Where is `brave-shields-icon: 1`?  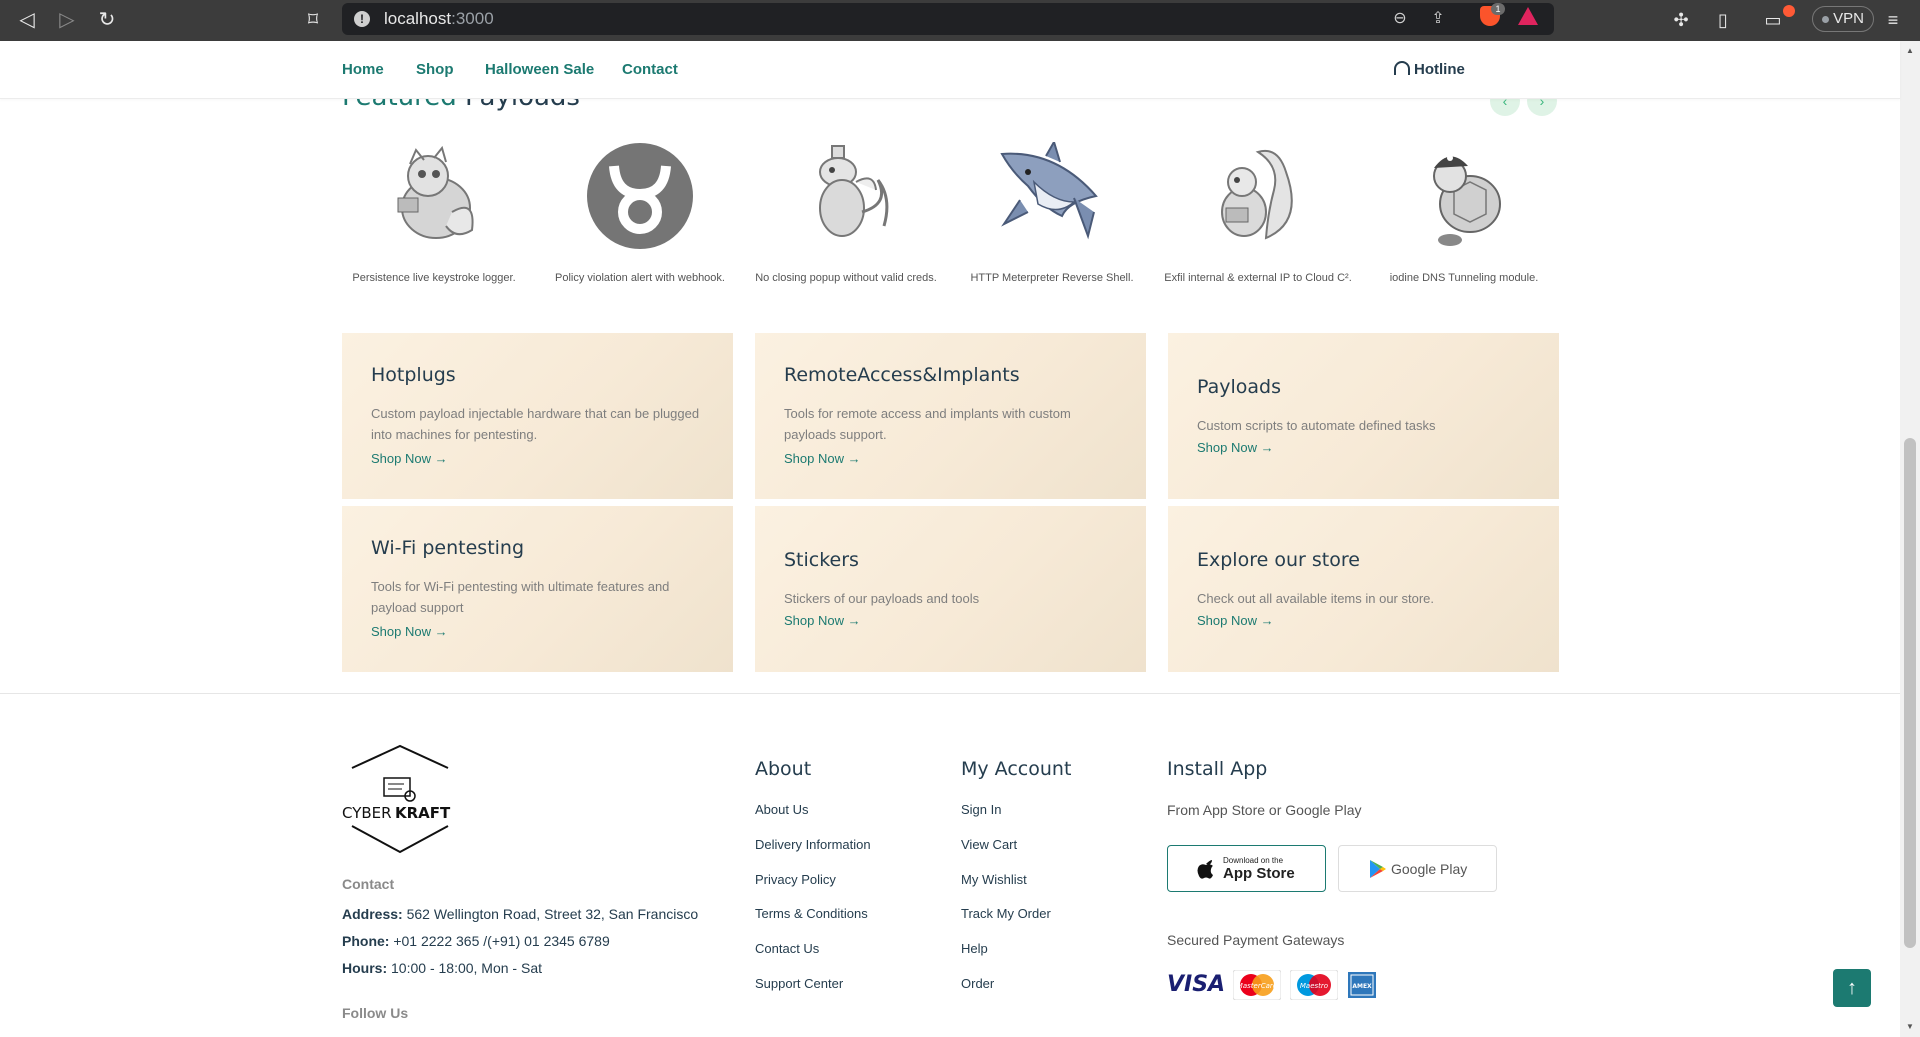
brave-shields-icon: 1 is located at coordinates (1492, 14).